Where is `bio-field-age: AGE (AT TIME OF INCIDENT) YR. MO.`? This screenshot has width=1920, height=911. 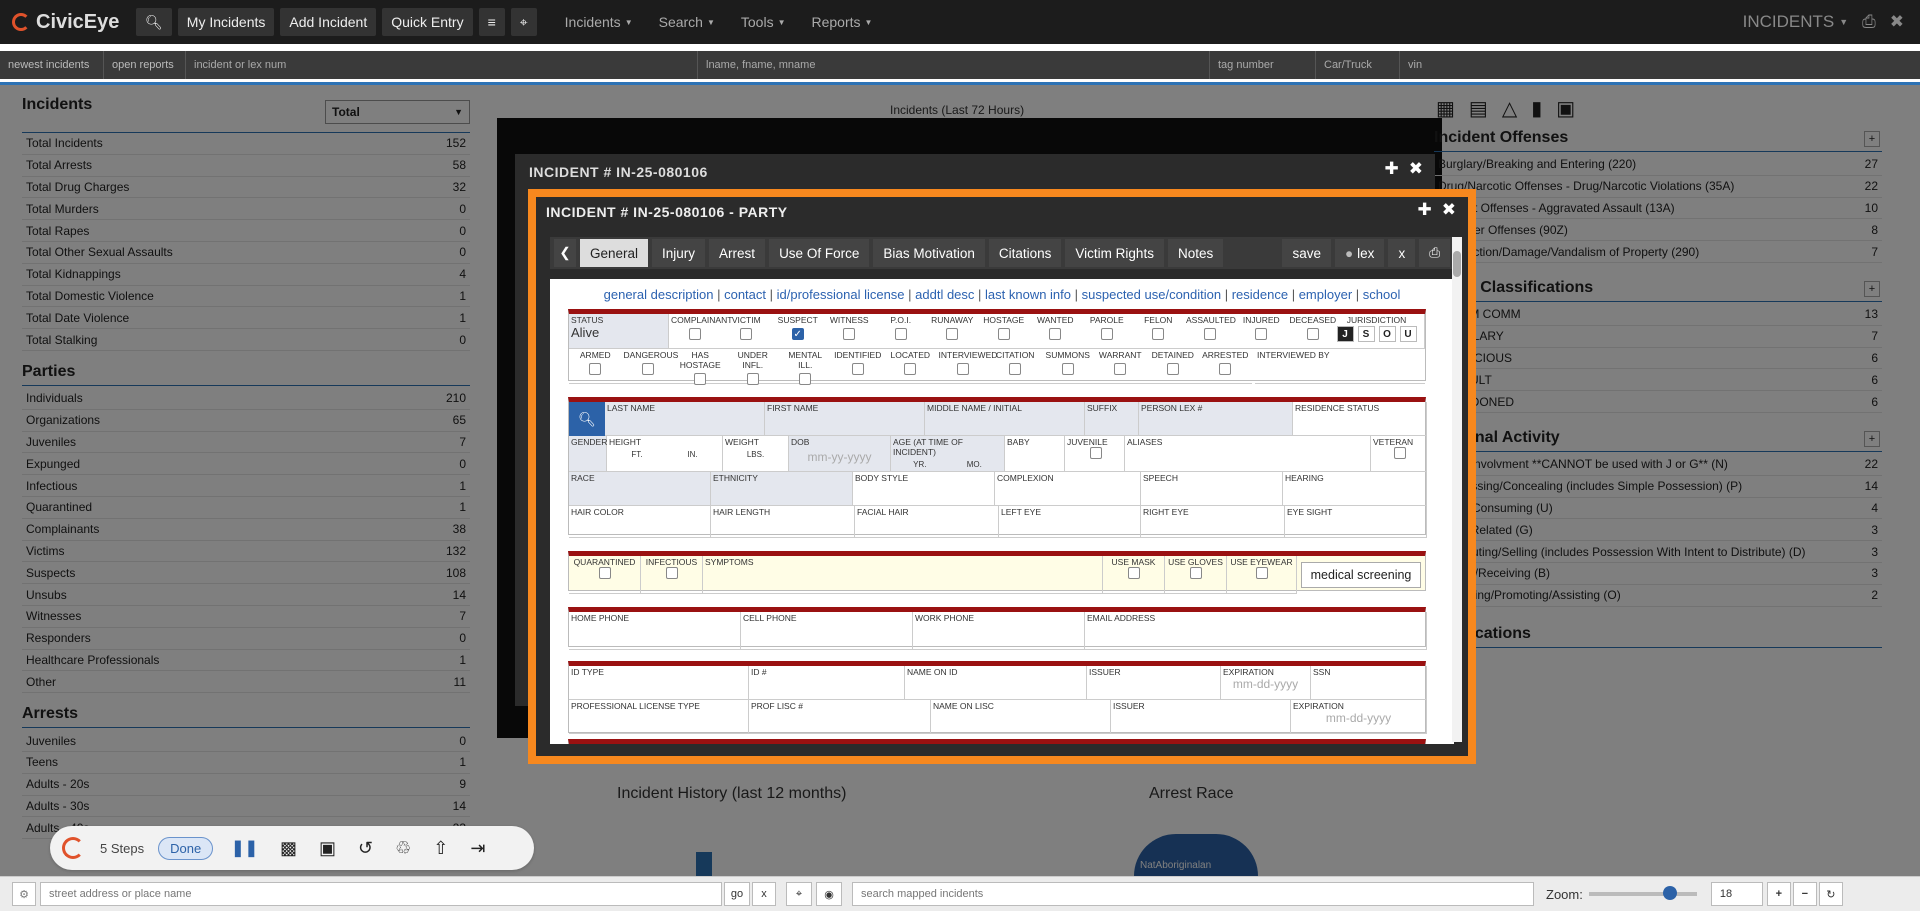
bio-field-age: AGE (AT TIME OF INCIDENT) YR. MO. is located at coordinates (948, 454).